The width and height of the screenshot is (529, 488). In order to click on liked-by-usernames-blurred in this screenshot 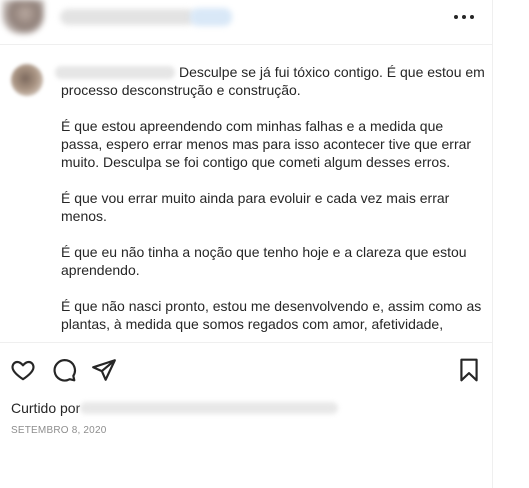, I will do `click(209, 408)`.